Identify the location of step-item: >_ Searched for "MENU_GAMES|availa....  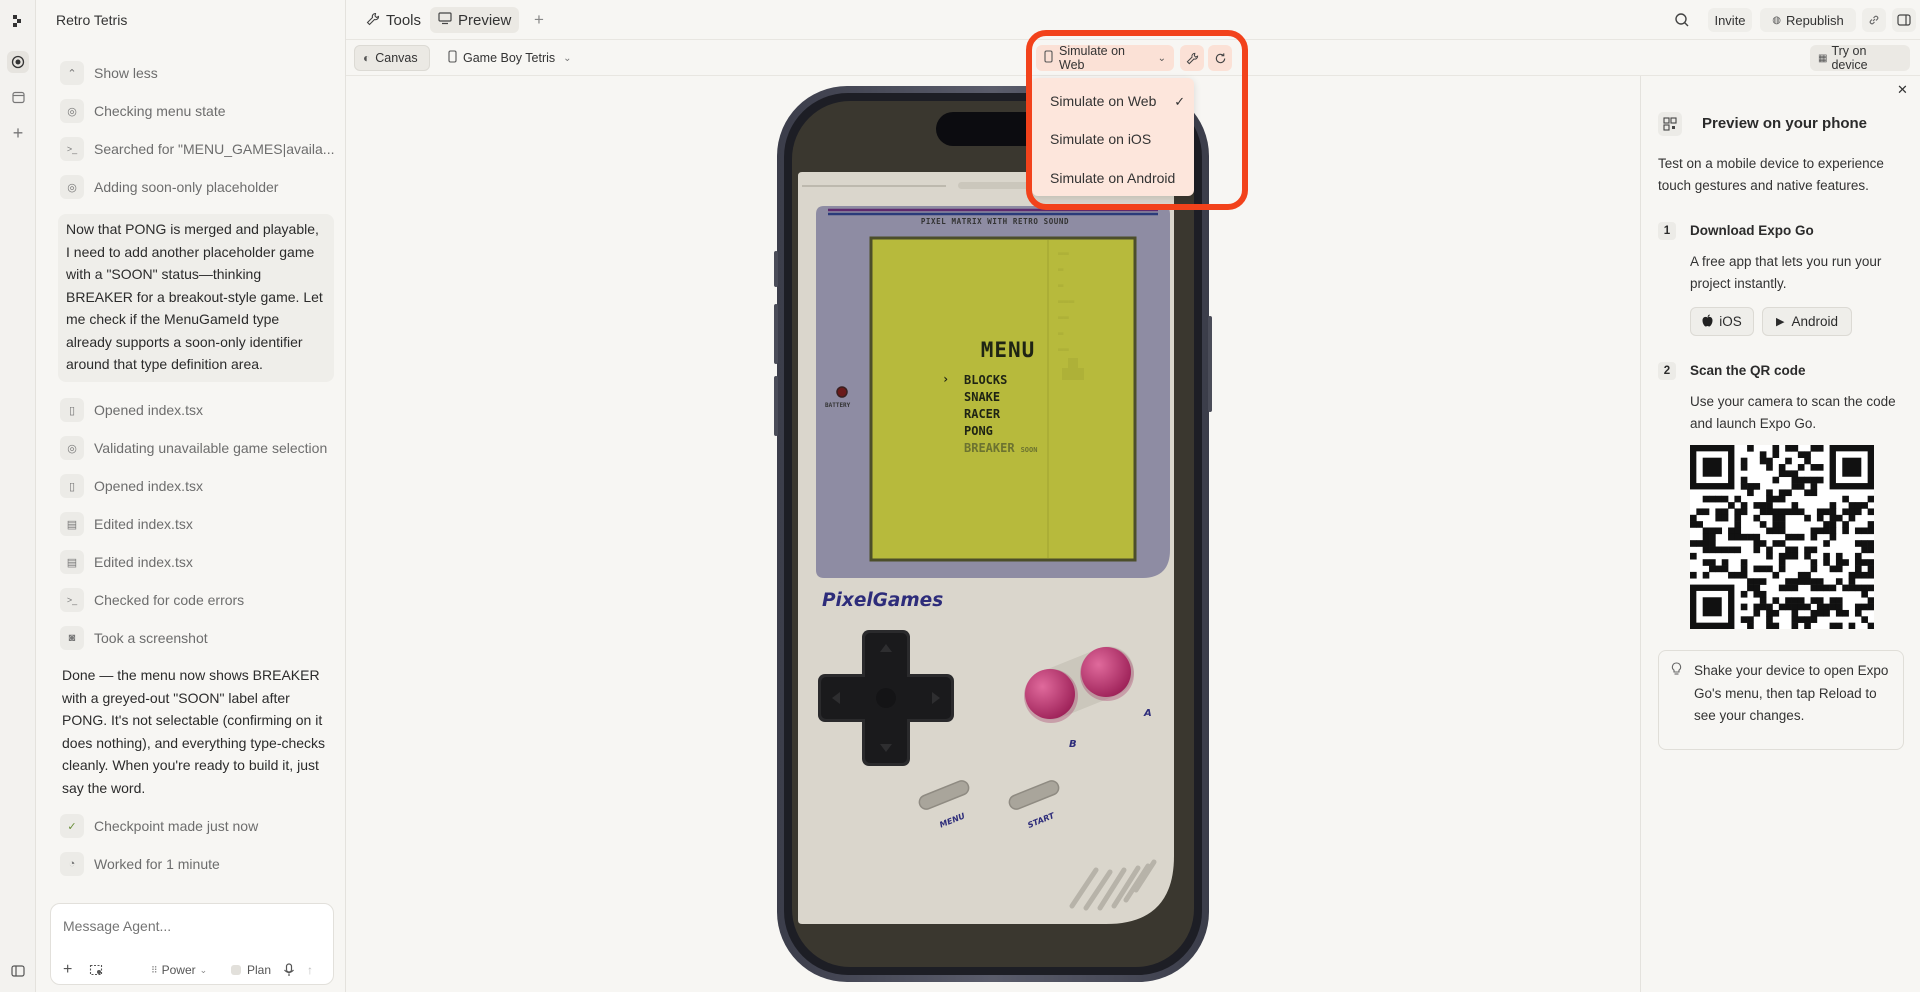
(197, 149).